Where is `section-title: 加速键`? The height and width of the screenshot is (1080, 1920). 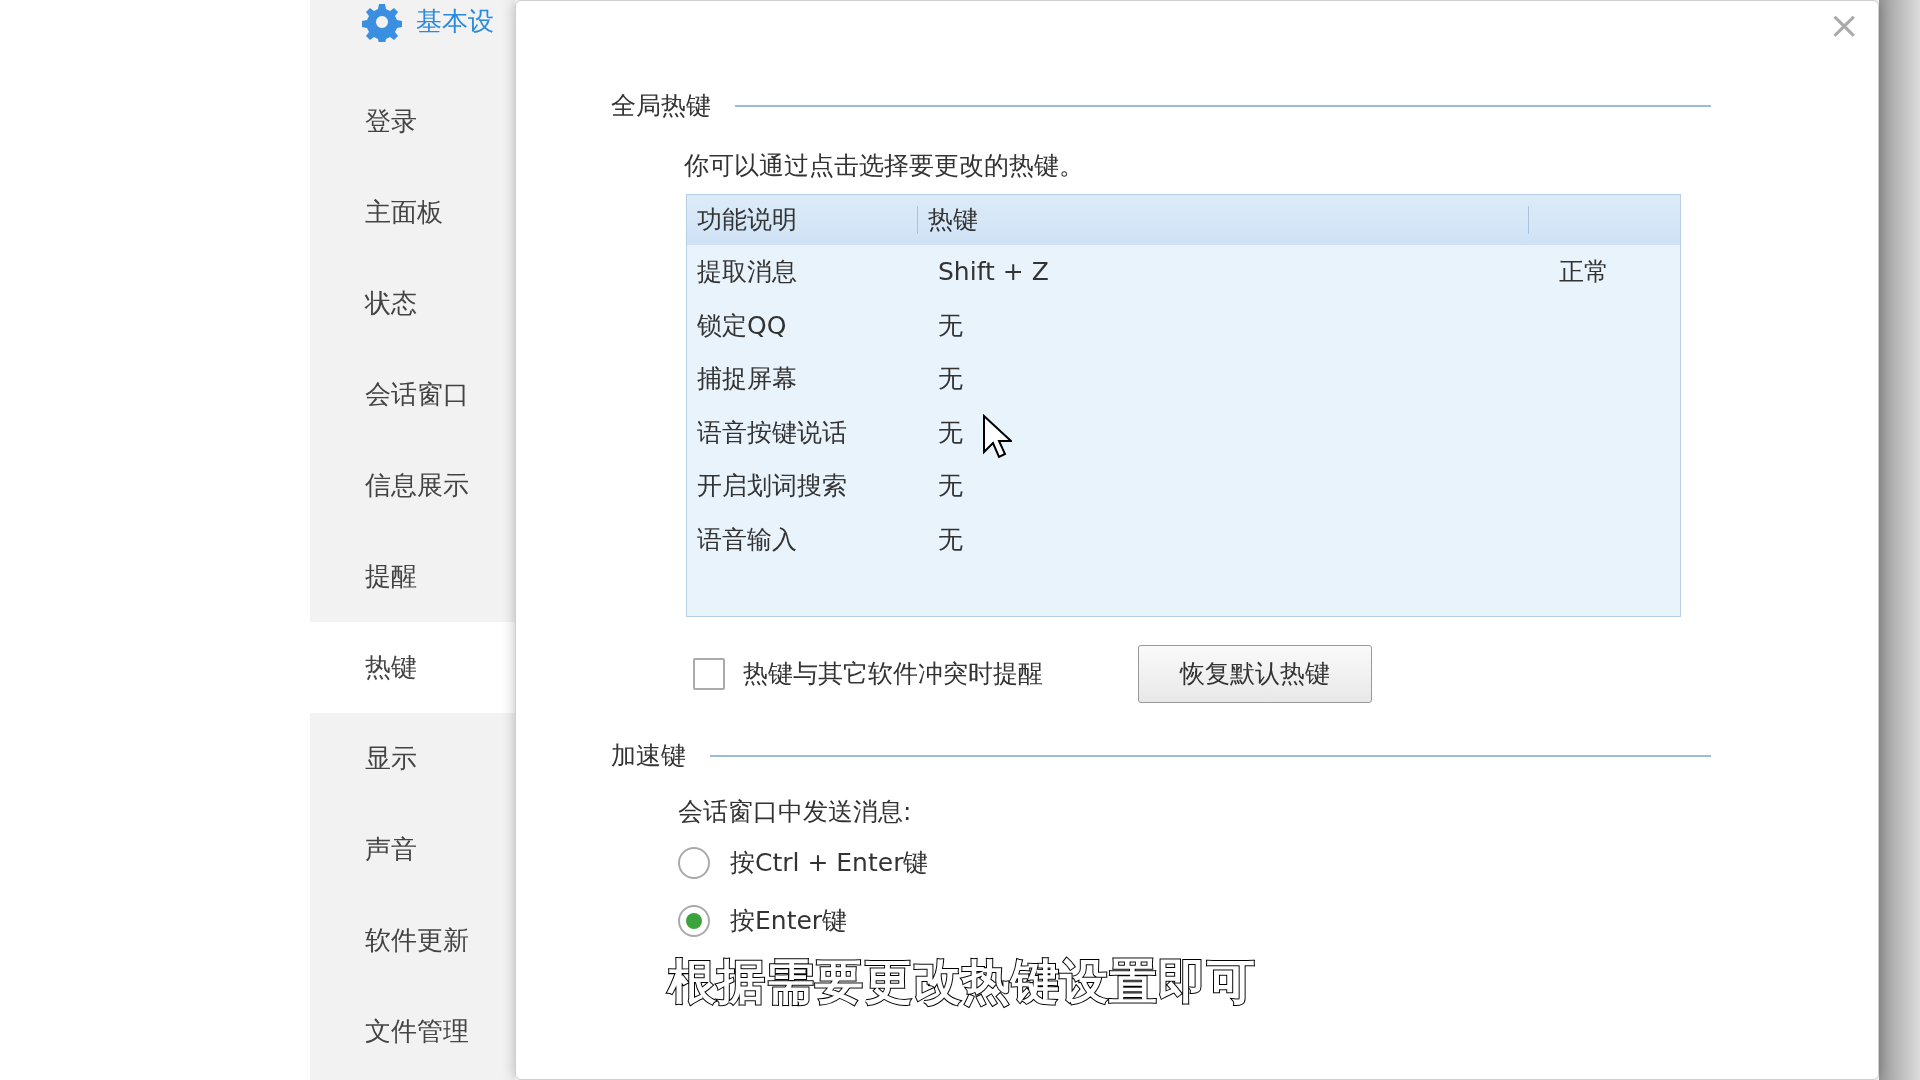 section-title: 加速键 is located at coordinates (648, 756).